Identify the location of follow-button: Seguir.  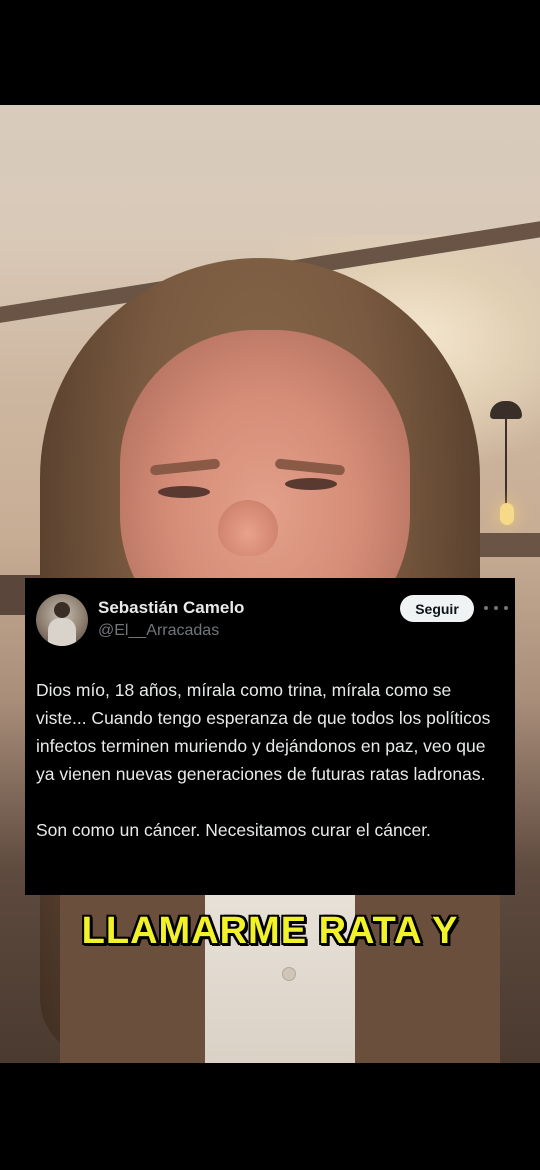
(437, 608).